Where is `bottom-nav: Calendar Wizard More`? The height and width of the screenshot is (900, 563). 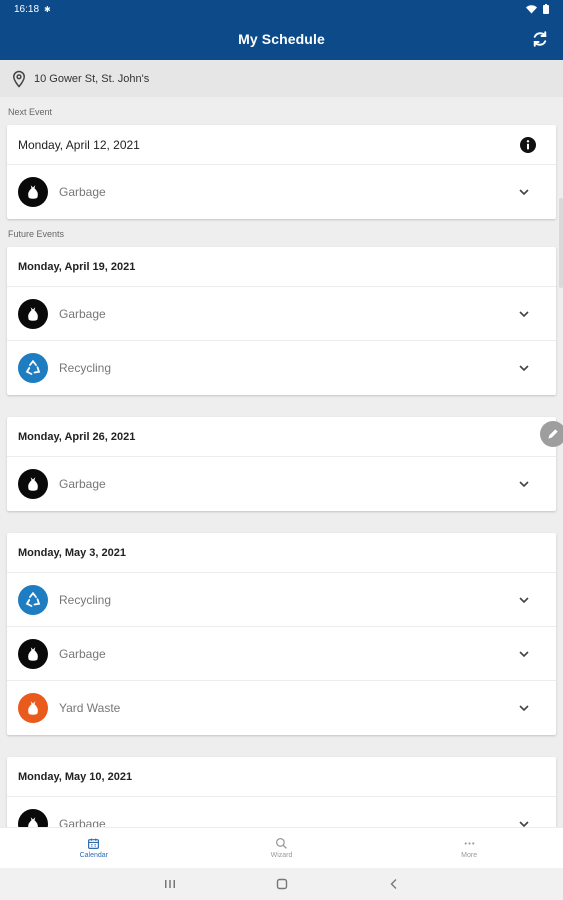 bottom-nav: Calendar Wizard More is located at coordinates (281, 847).